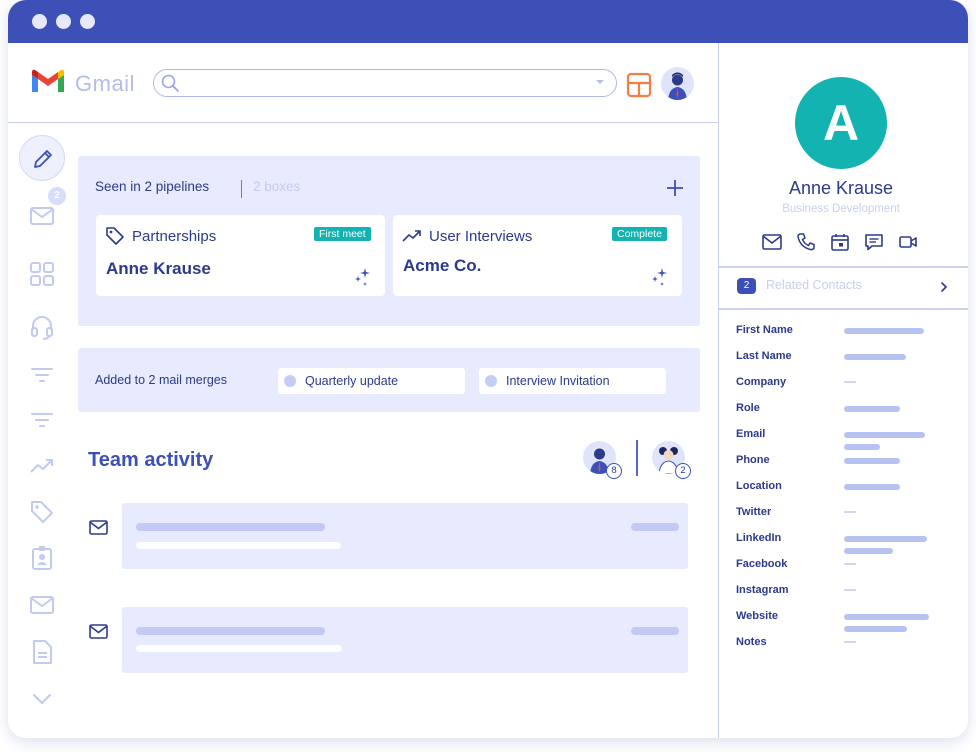 The height and width of the screenshot is (752, 976). Describe the element at coordinates (63, 21) in the screenshot. I see `window-minimize-dot` at that location.